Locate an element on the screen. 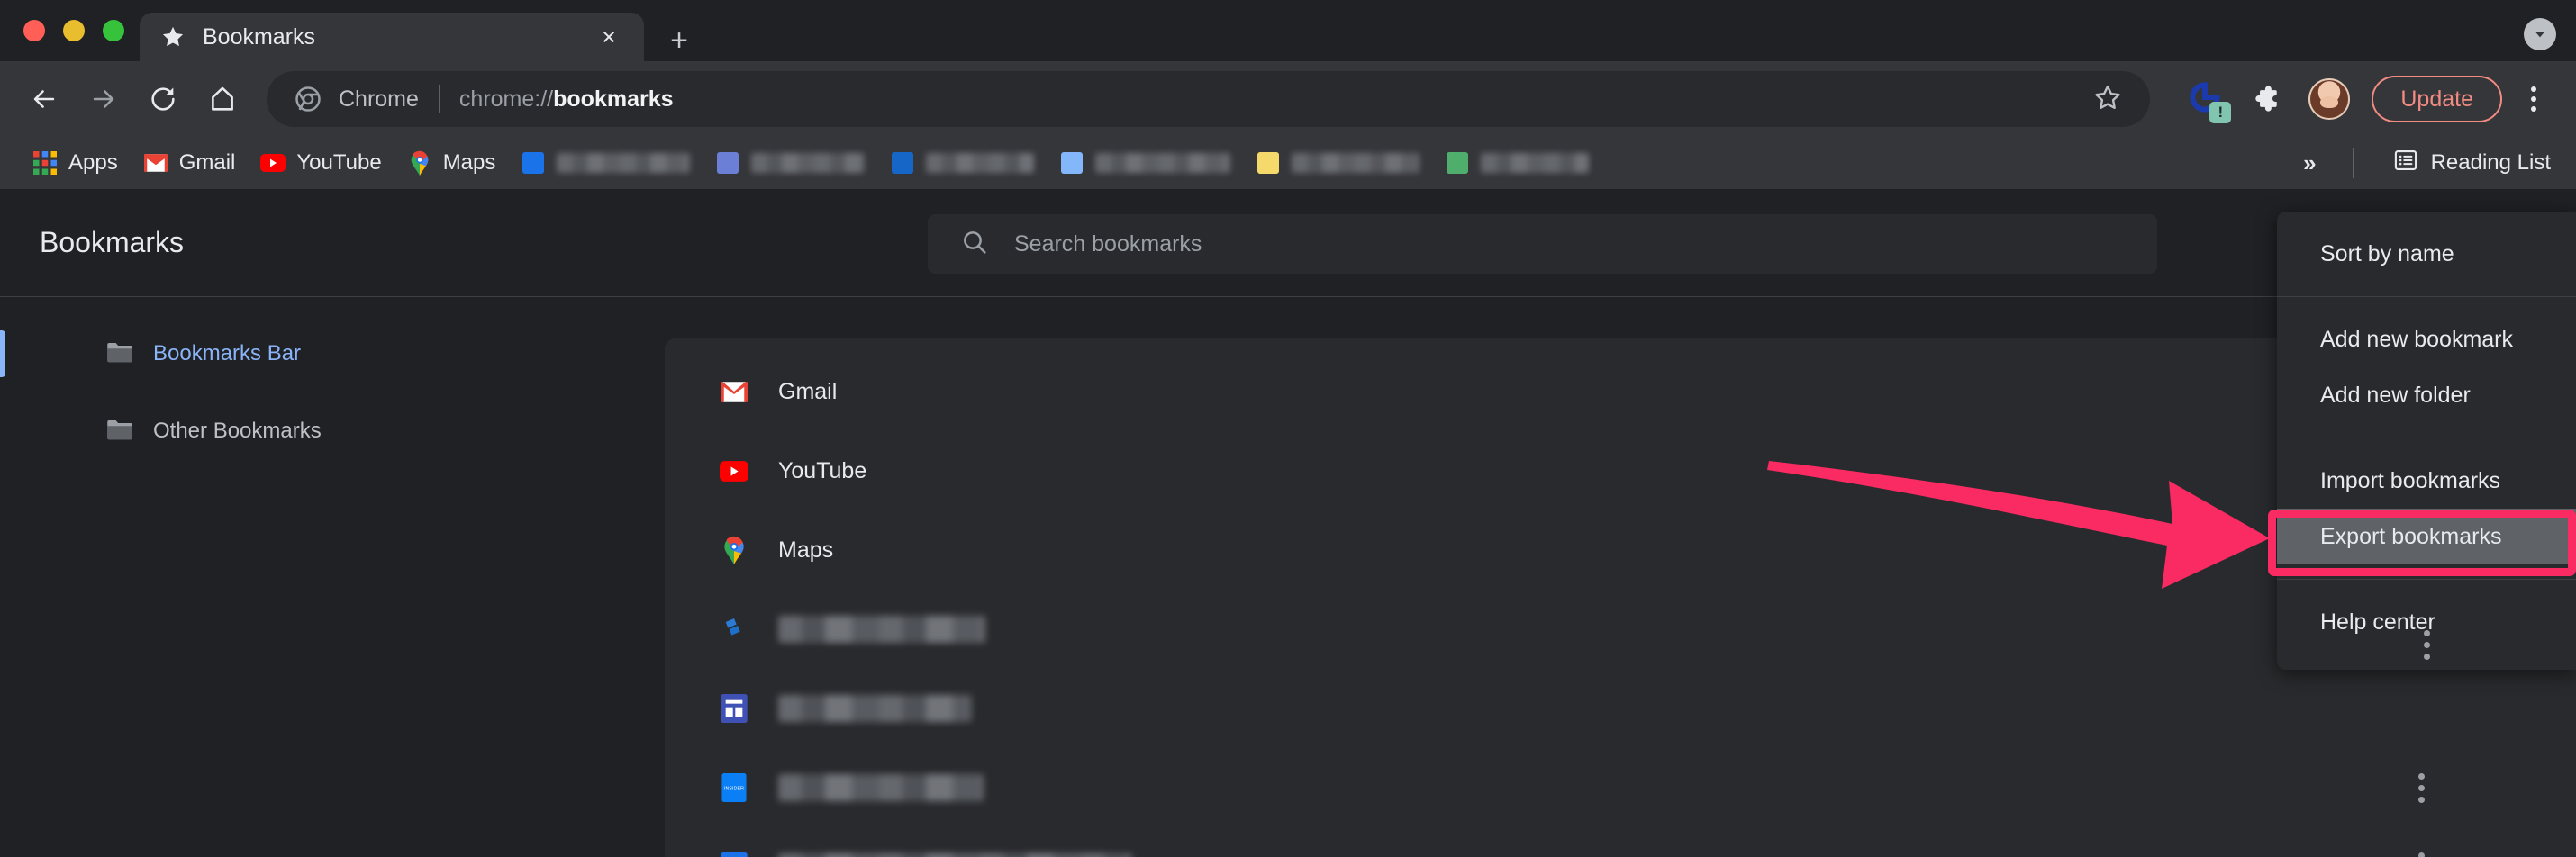 The image size is (2576, 857). browser-tab: Bookmarks × is located at coordinates (392, 37).